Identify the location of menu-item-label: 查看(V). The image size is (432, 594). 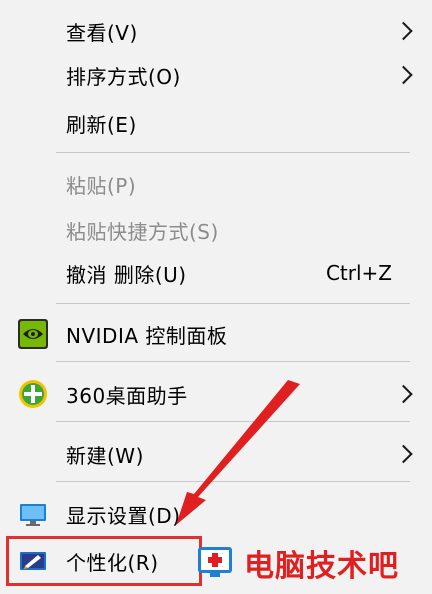
(102, 32).